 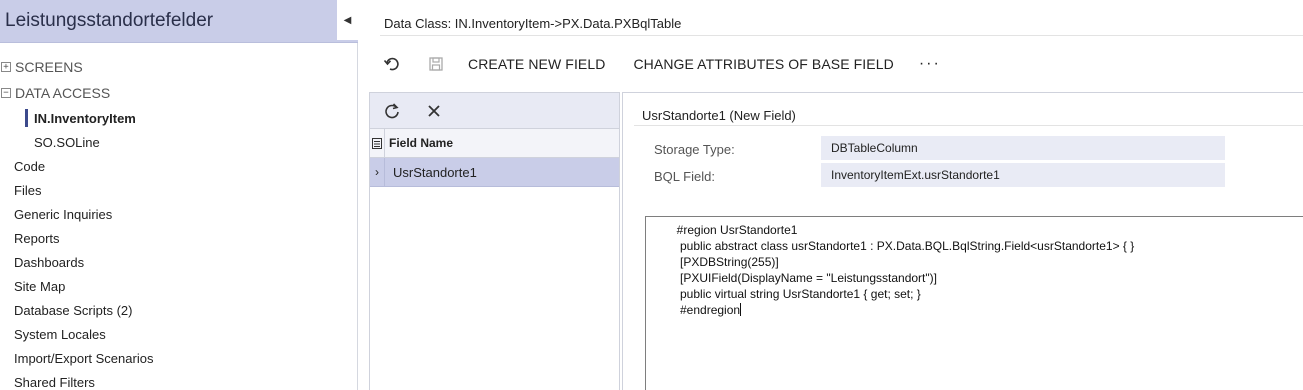 What do you see at coordinates (178, 286) in the screenshot?
I see `tree-item-site-map: Site Map` at bounding box center [178, 286].